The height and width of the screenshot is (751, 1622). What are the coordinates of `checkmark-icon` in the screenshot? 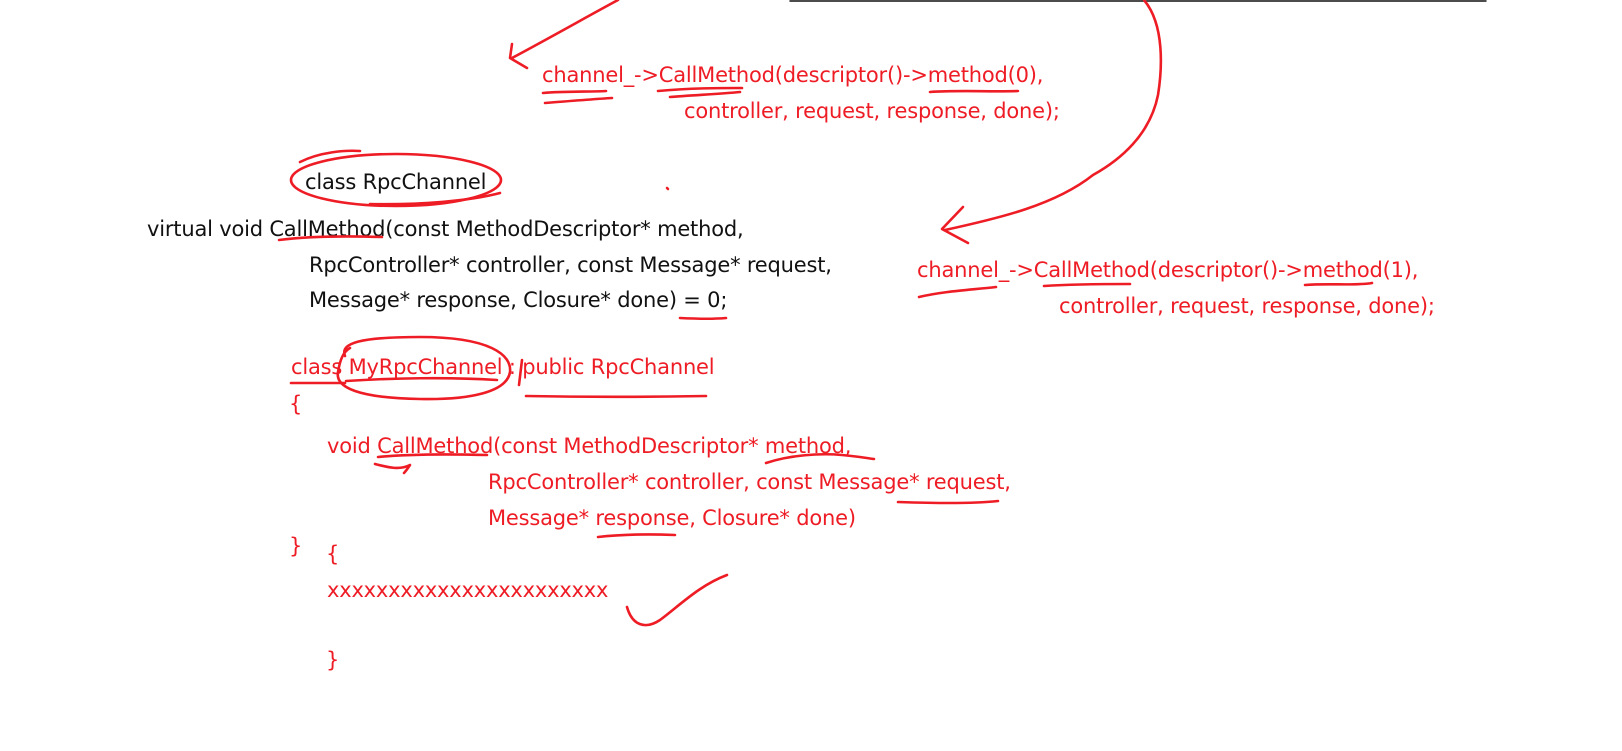 It's located at (677, 600).